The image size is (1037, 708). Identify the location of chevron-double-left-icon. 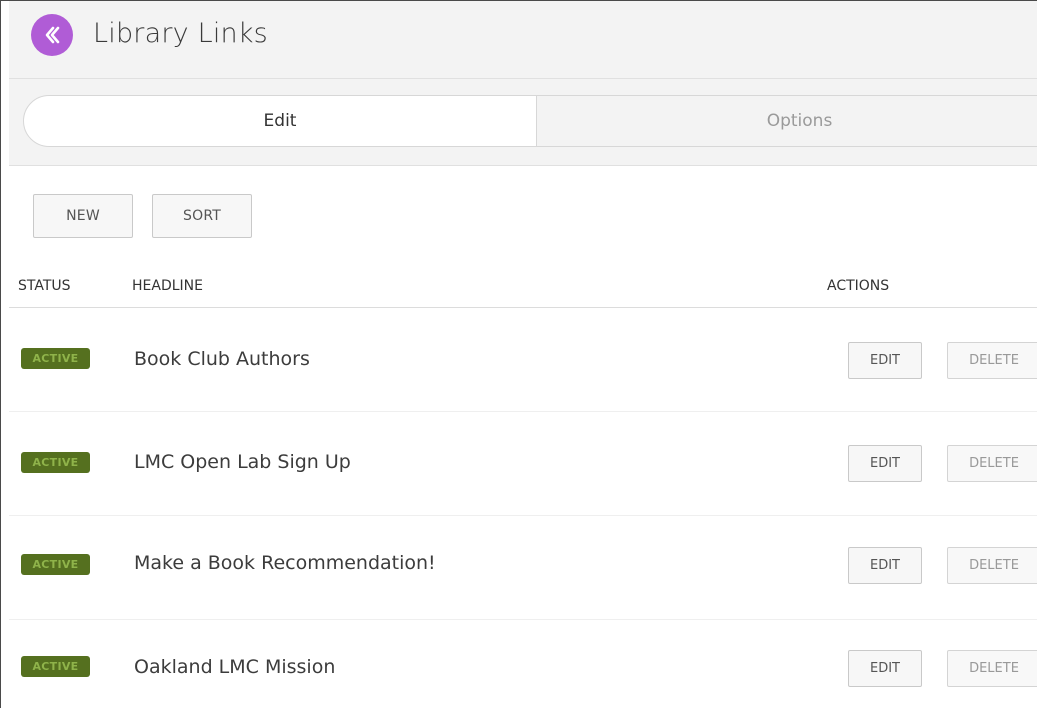
(52, 35).